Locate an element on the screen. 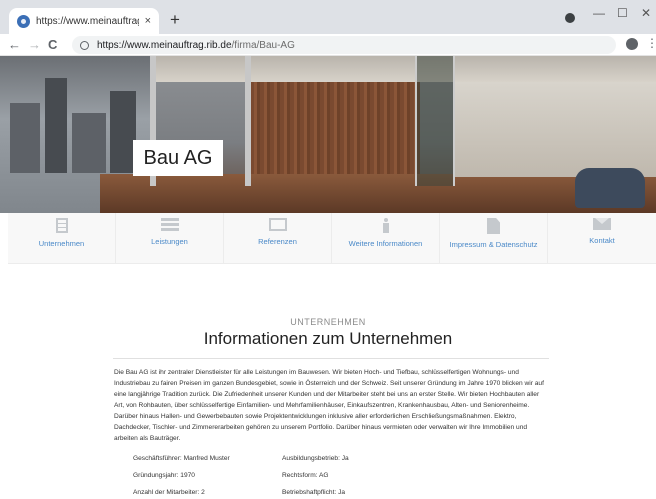 The height and width of the screenshot is (499, 656). fact-founded: Gründungsjahr: 1970 is located at coordinates (164, 475).